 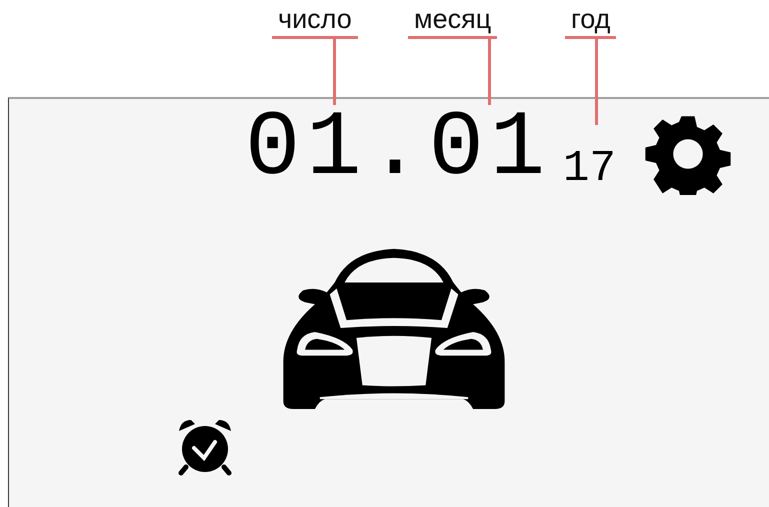 What do you see at coordinates (590, 21) in the screenshot?
I see `annotation-label: год` at bounding box center [590, 21].